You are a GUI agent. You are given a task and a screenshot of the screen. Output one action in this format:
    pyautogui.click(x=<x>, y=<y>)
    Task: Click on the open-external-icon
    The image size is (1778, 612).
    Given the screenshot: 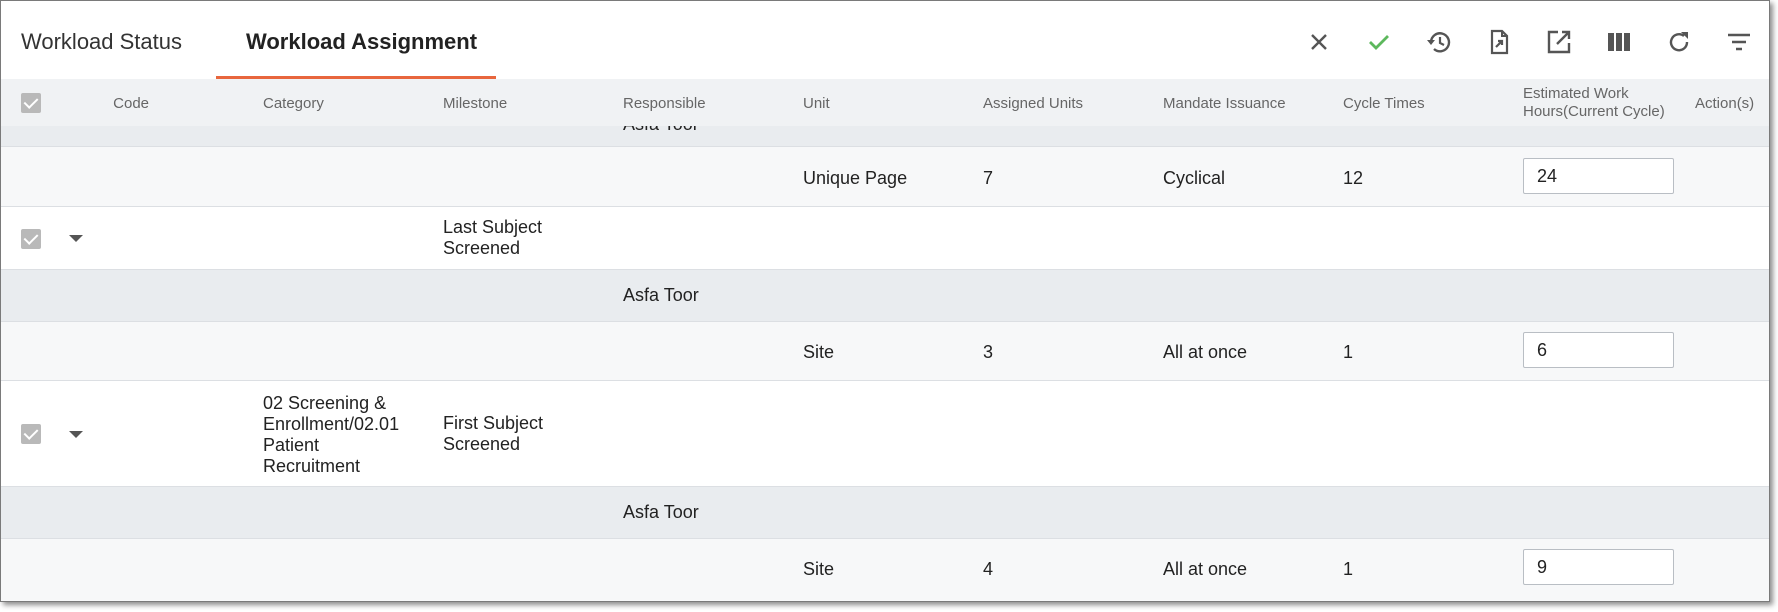 What is the action you would take?
    pyautogui.click(x=1559, y=42)
    